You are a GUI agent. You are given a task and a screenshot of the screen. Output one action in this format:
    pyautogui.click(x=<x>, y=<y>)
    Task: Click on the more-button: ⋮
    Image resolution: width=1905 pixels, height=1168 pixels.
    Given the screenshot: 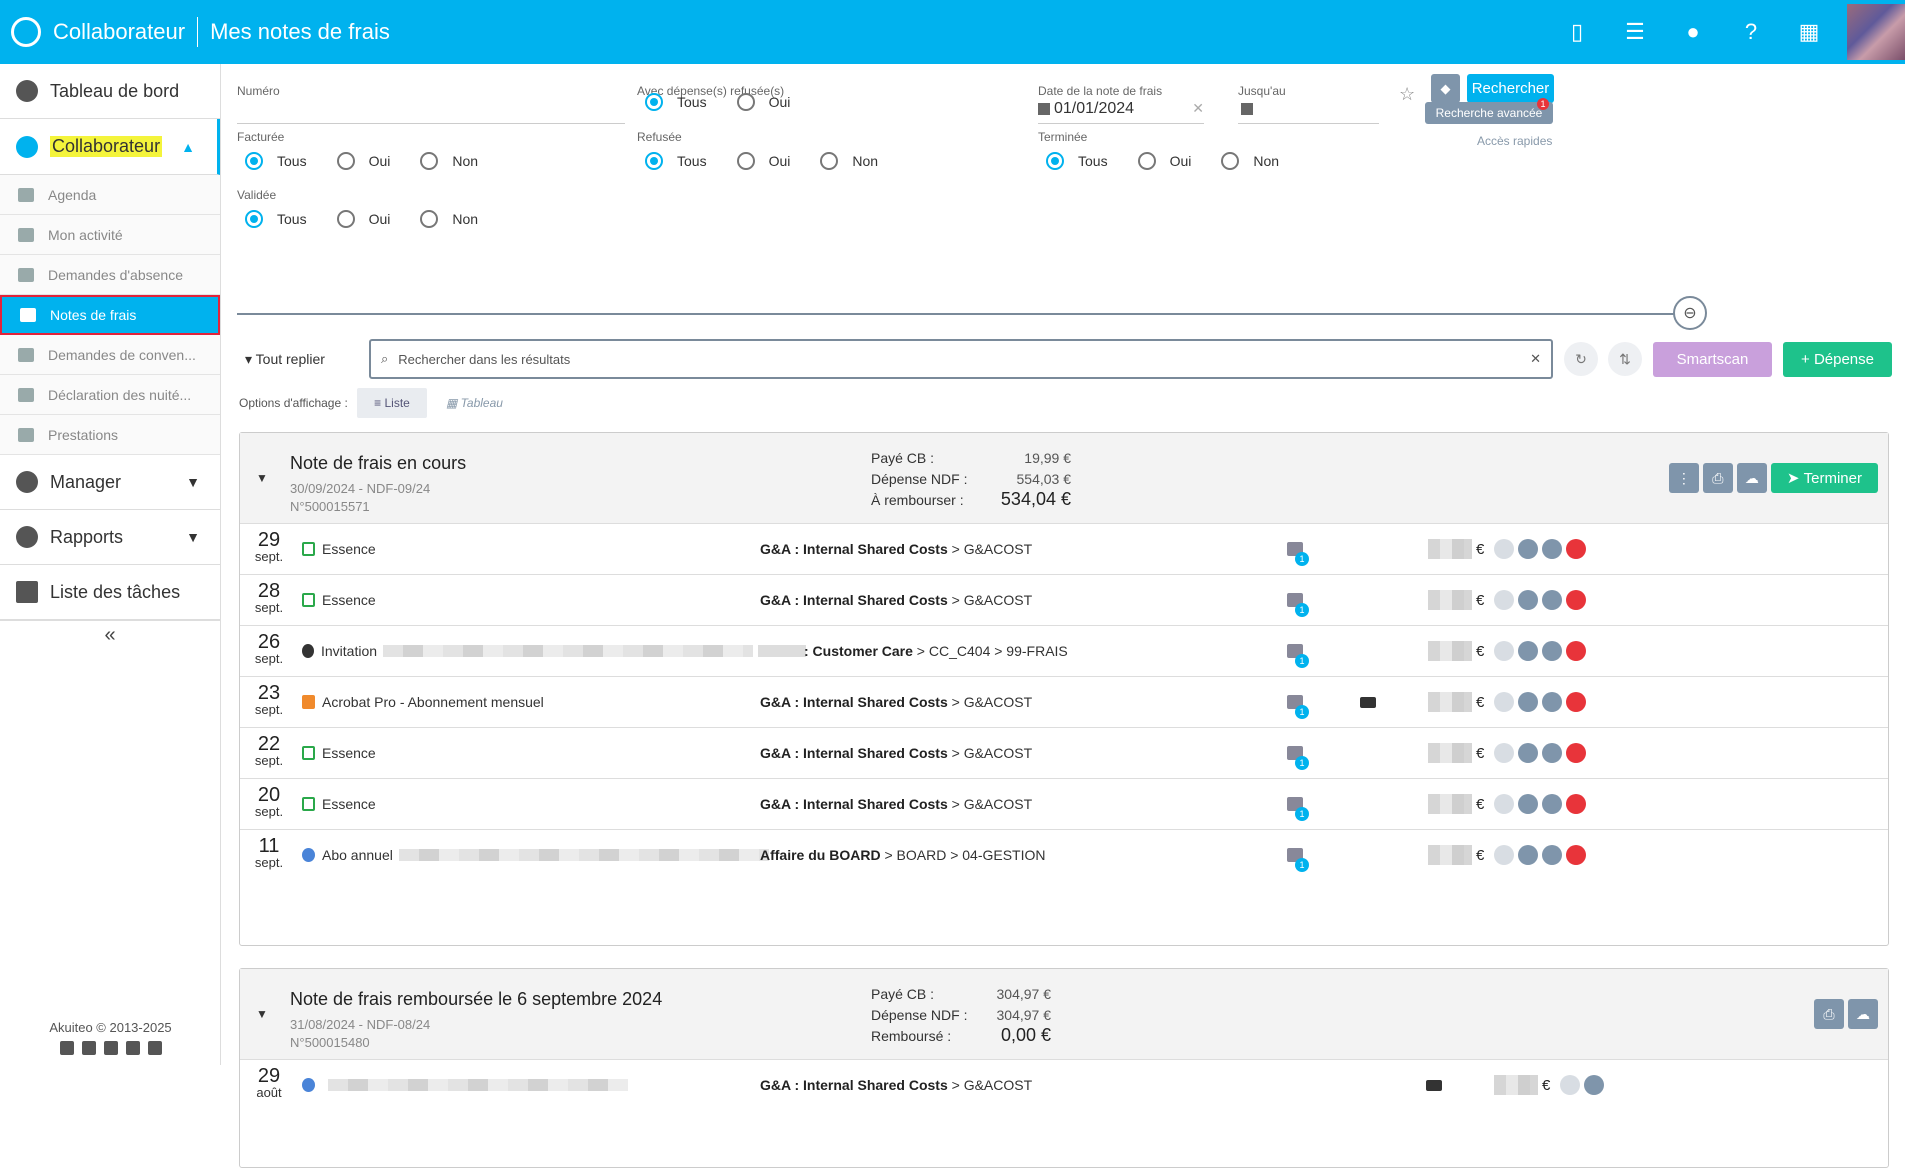 What is the action you would take?
    pyautogui.click(x=1683, y=478)
    